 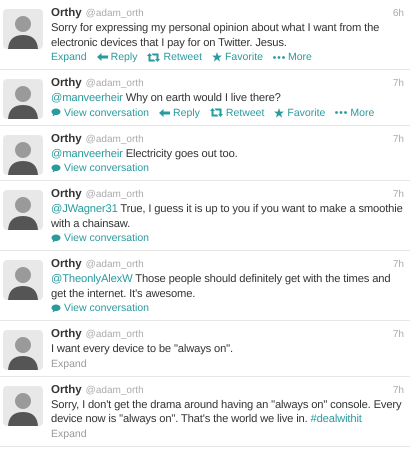 What do you see at coordinates (84, 209) in the screenshot?
I see `mention-link: @JWagner31` at bounding box center [84, 209].